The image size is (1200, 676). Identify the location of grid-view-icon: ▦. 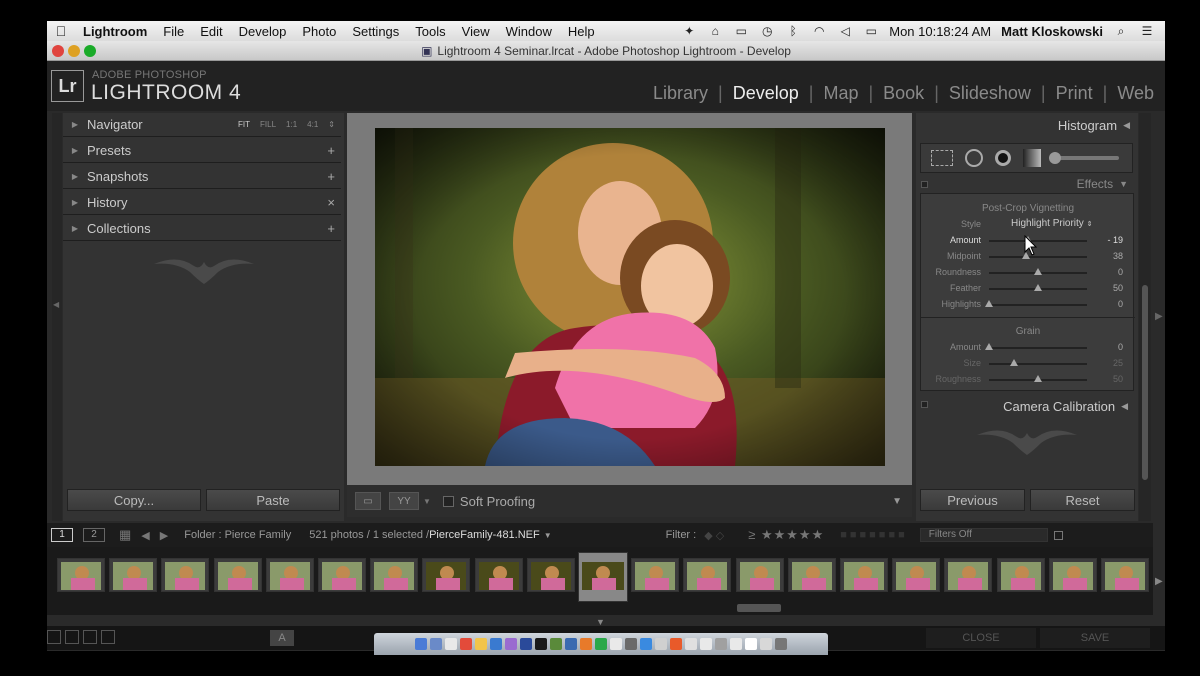
(125, 535).